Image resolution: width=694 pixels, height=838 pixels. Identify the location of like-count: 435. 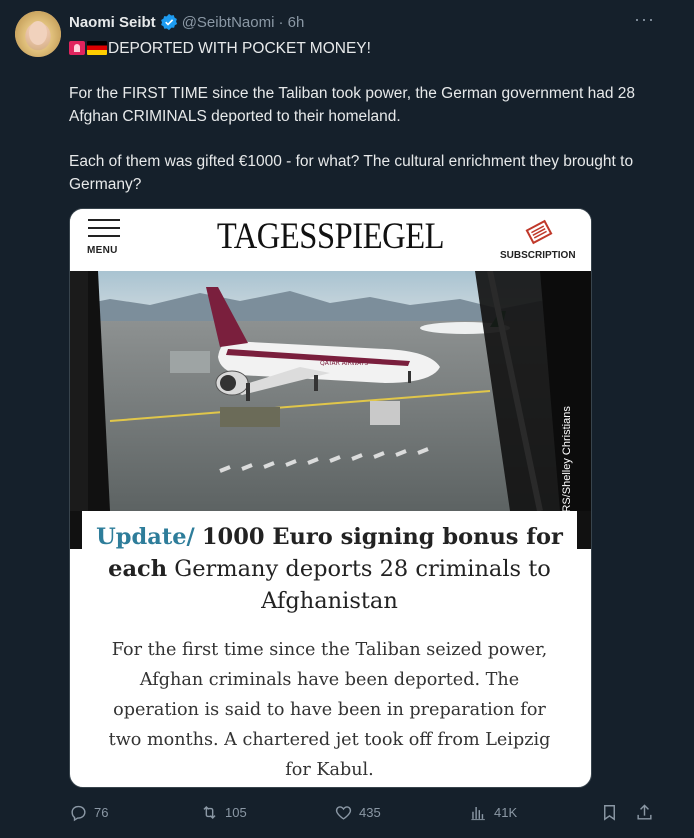
(370, 812).